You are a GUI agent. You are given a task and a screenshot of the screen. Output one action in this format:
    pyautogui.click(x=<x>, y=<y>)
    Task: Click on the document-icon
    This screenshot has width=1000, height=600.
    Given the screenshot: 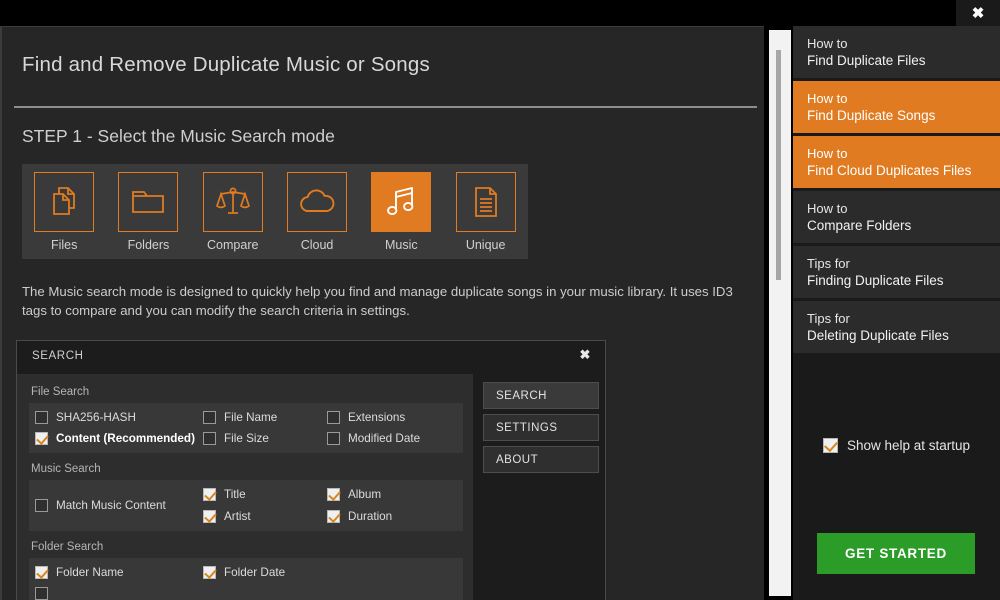 What is the action you would take?
    pyautogui.click(x=485, y=202)
    